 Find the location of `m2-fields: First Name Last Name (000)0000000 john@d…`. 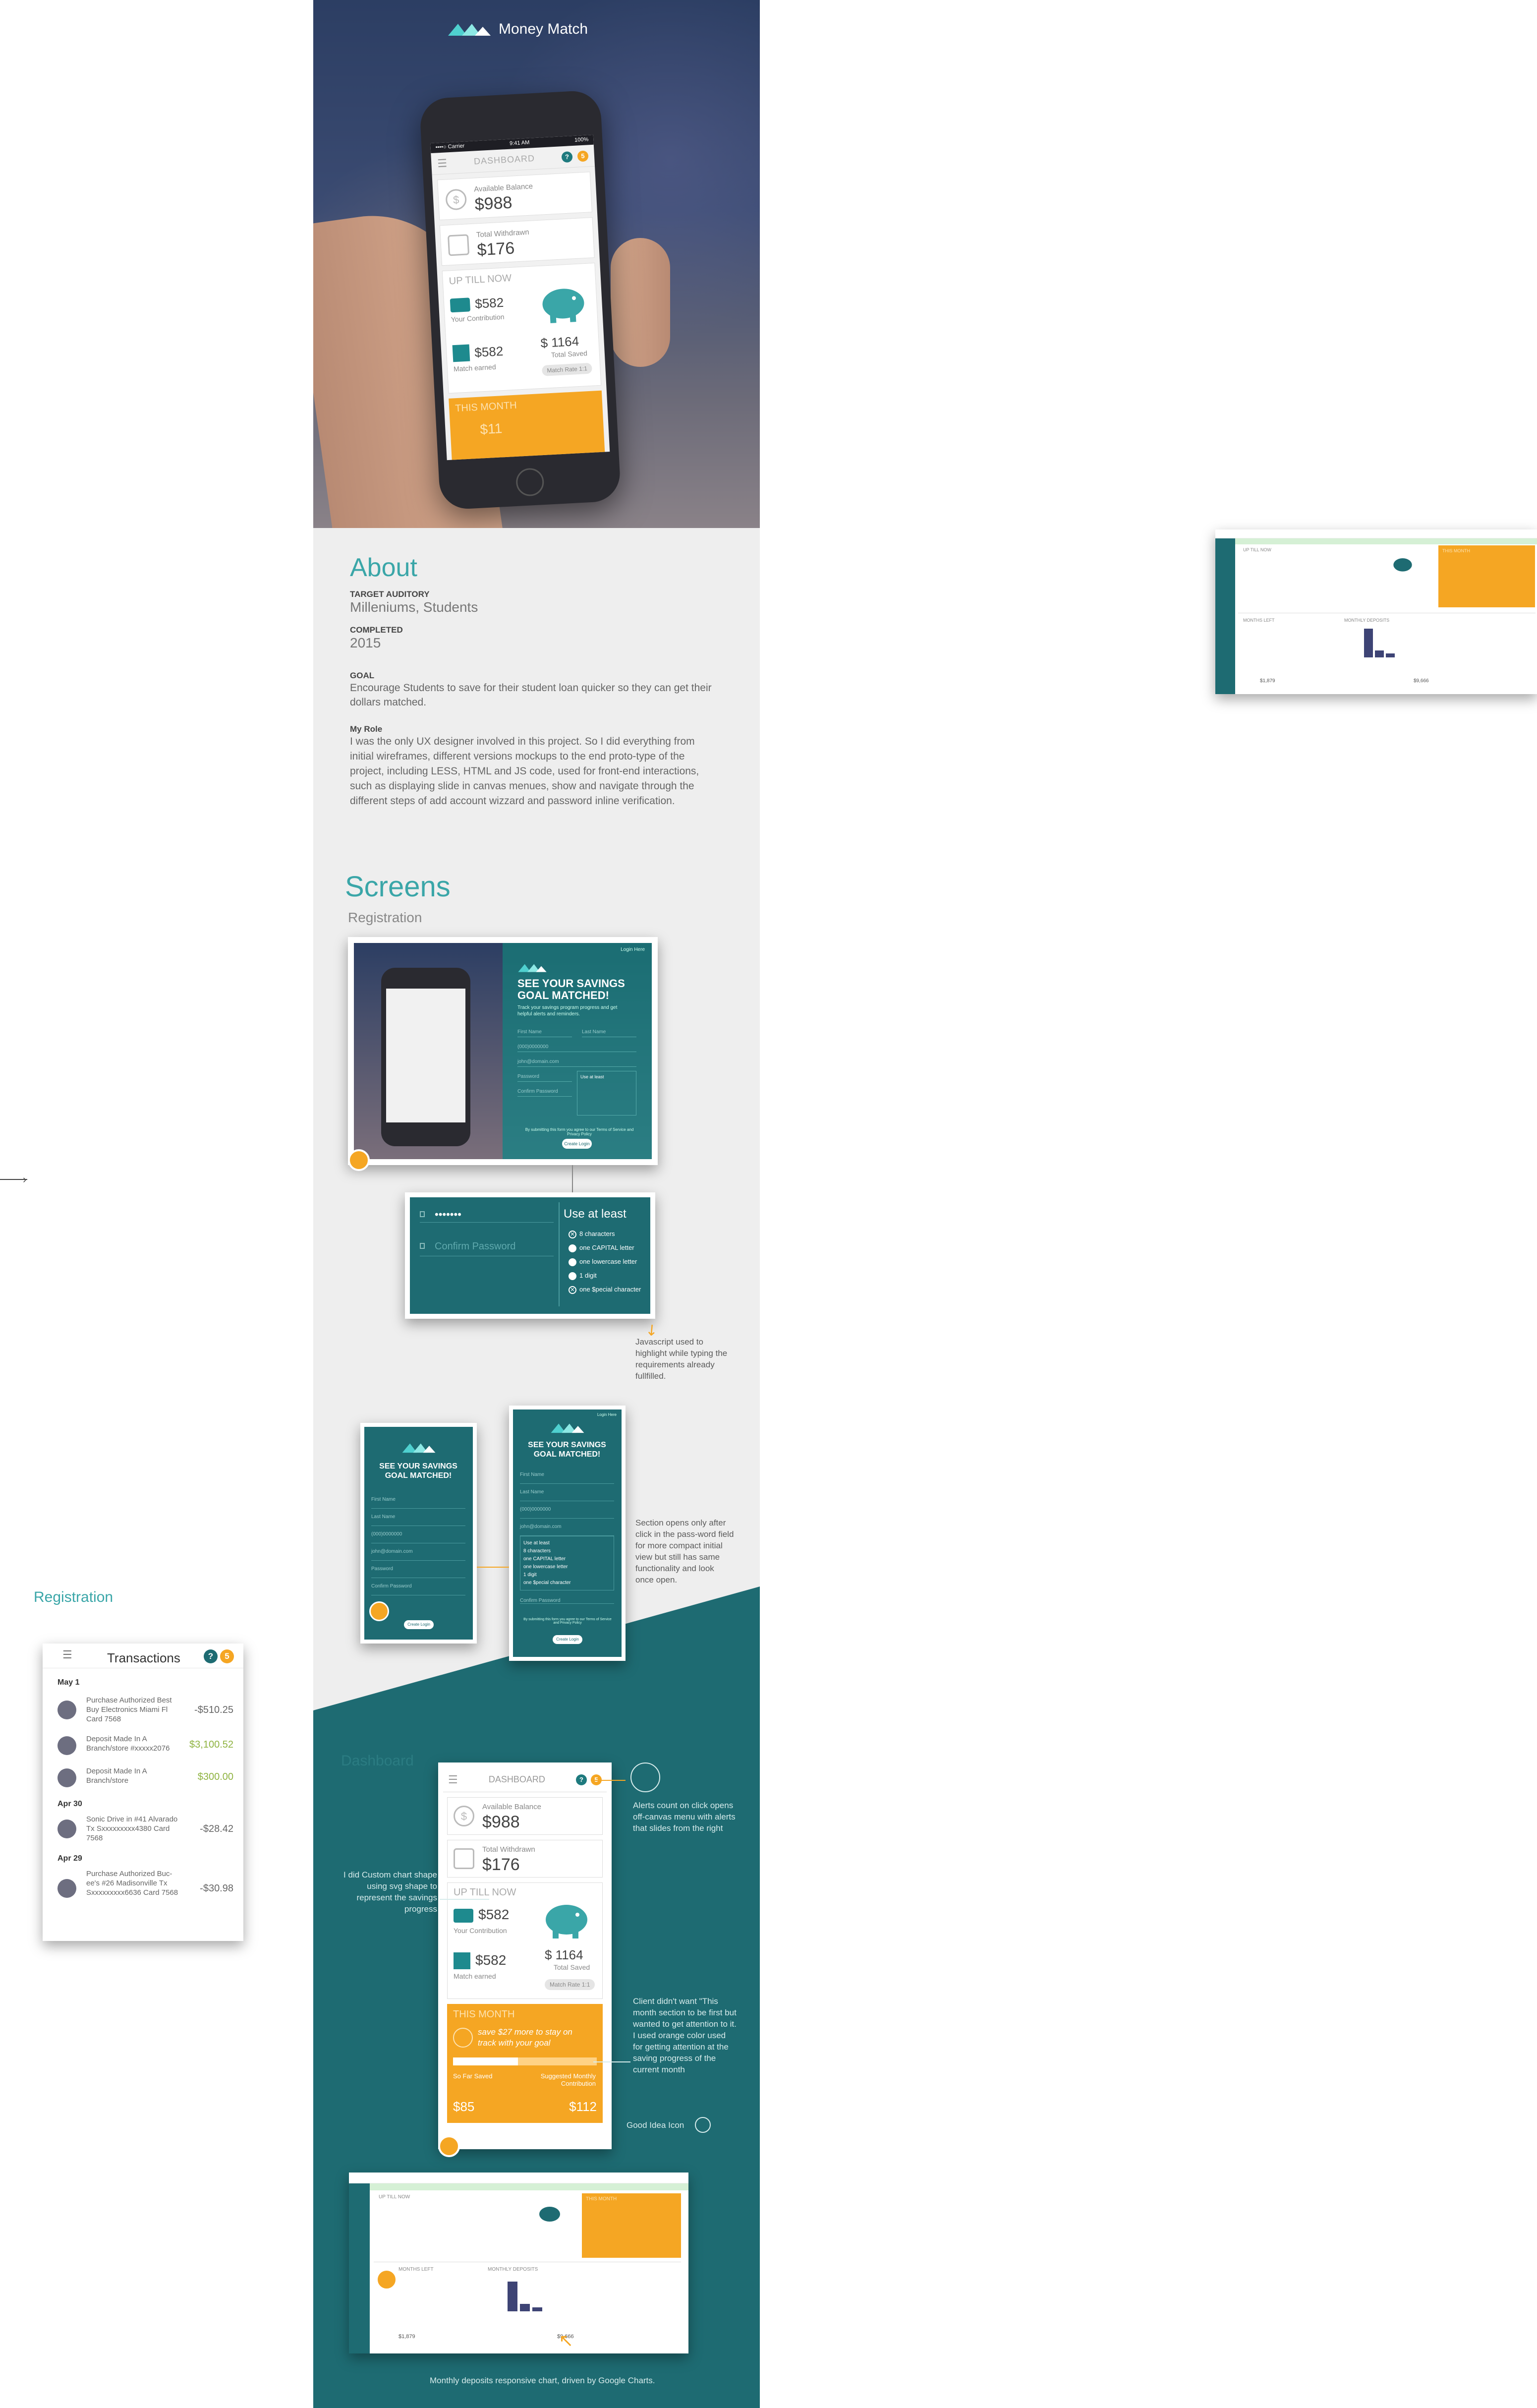

m2-fields: First Name Last Name (000)0000000 john@d… is located at coordinates (567, 1501).